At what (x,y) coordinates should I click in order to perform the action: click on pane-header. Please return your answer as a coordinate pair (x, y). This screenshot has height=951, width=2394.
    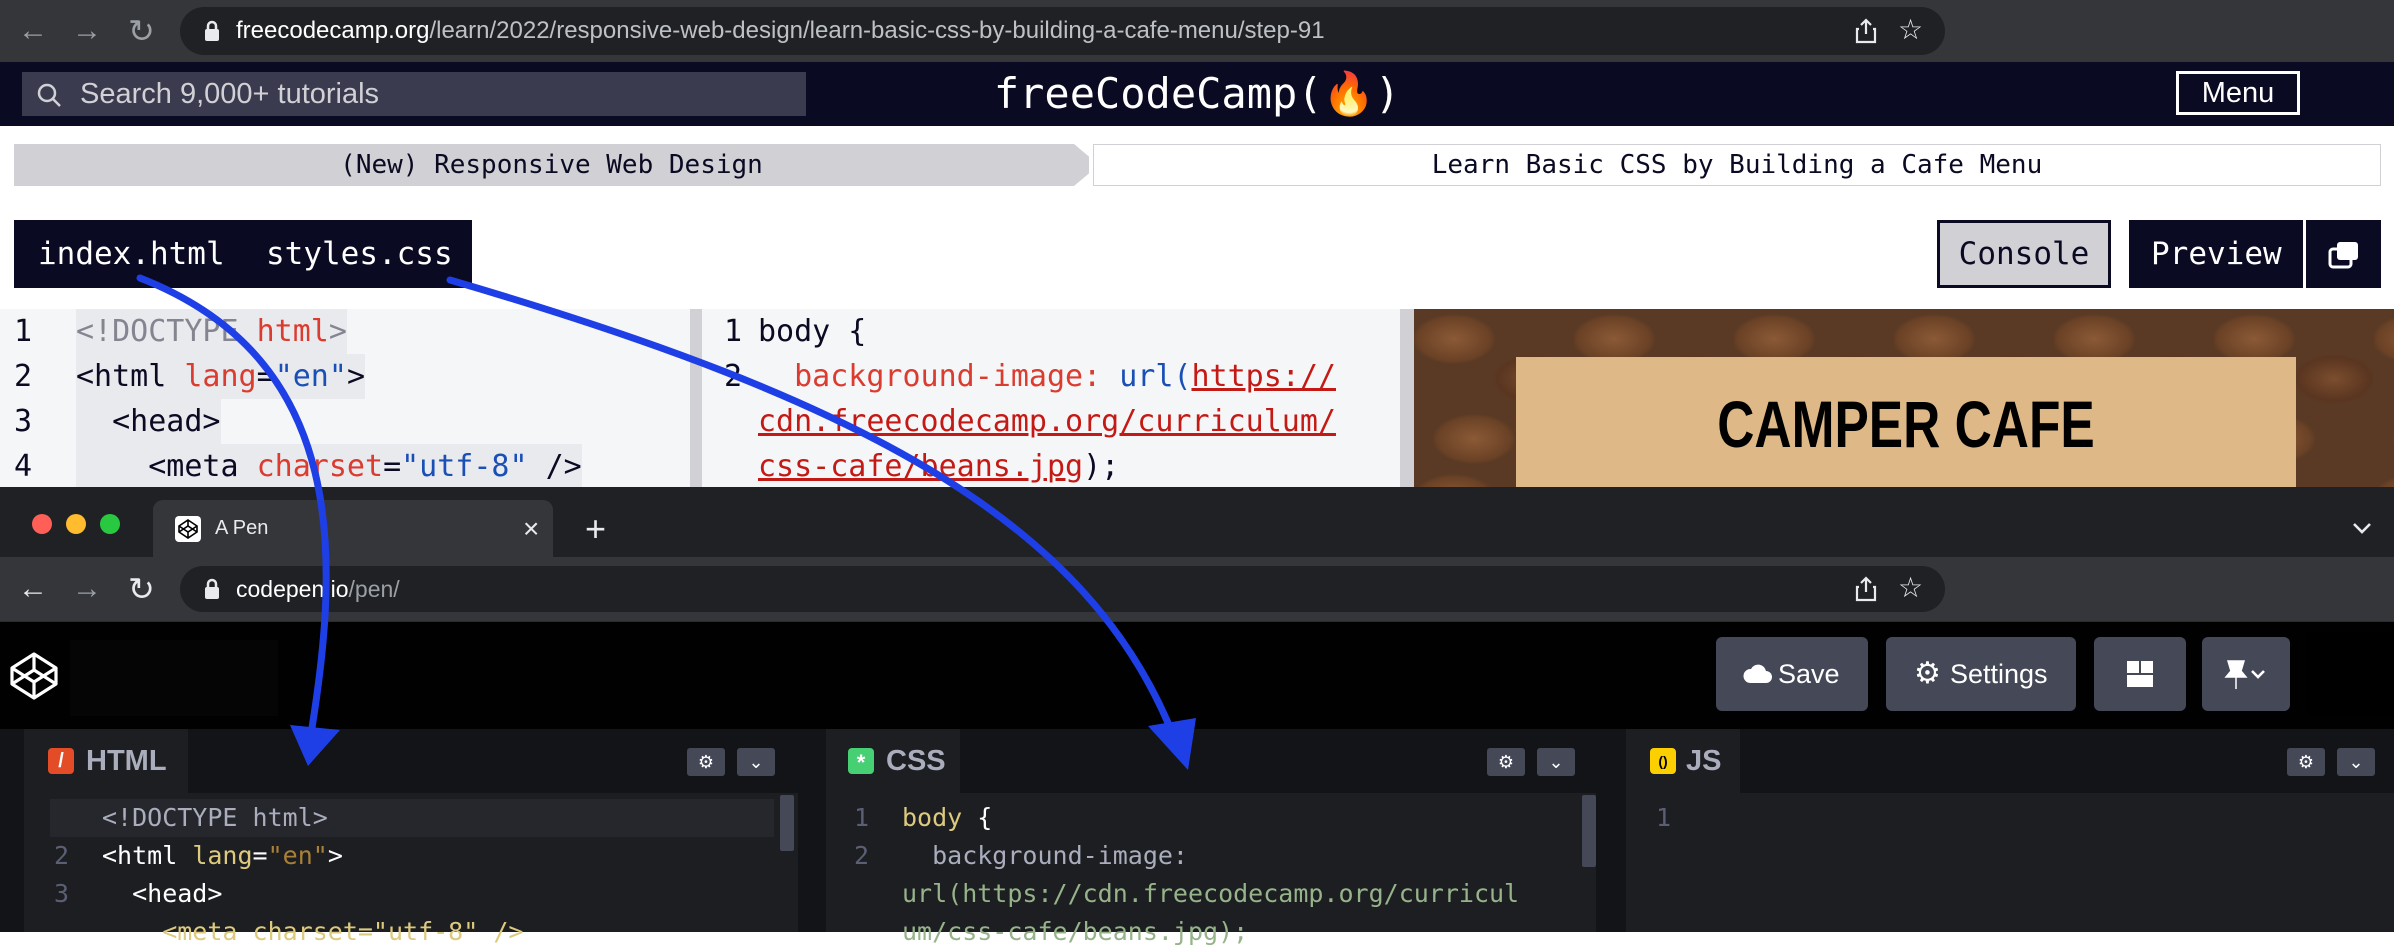
    Looking at the image, I should click on (2010, 761).